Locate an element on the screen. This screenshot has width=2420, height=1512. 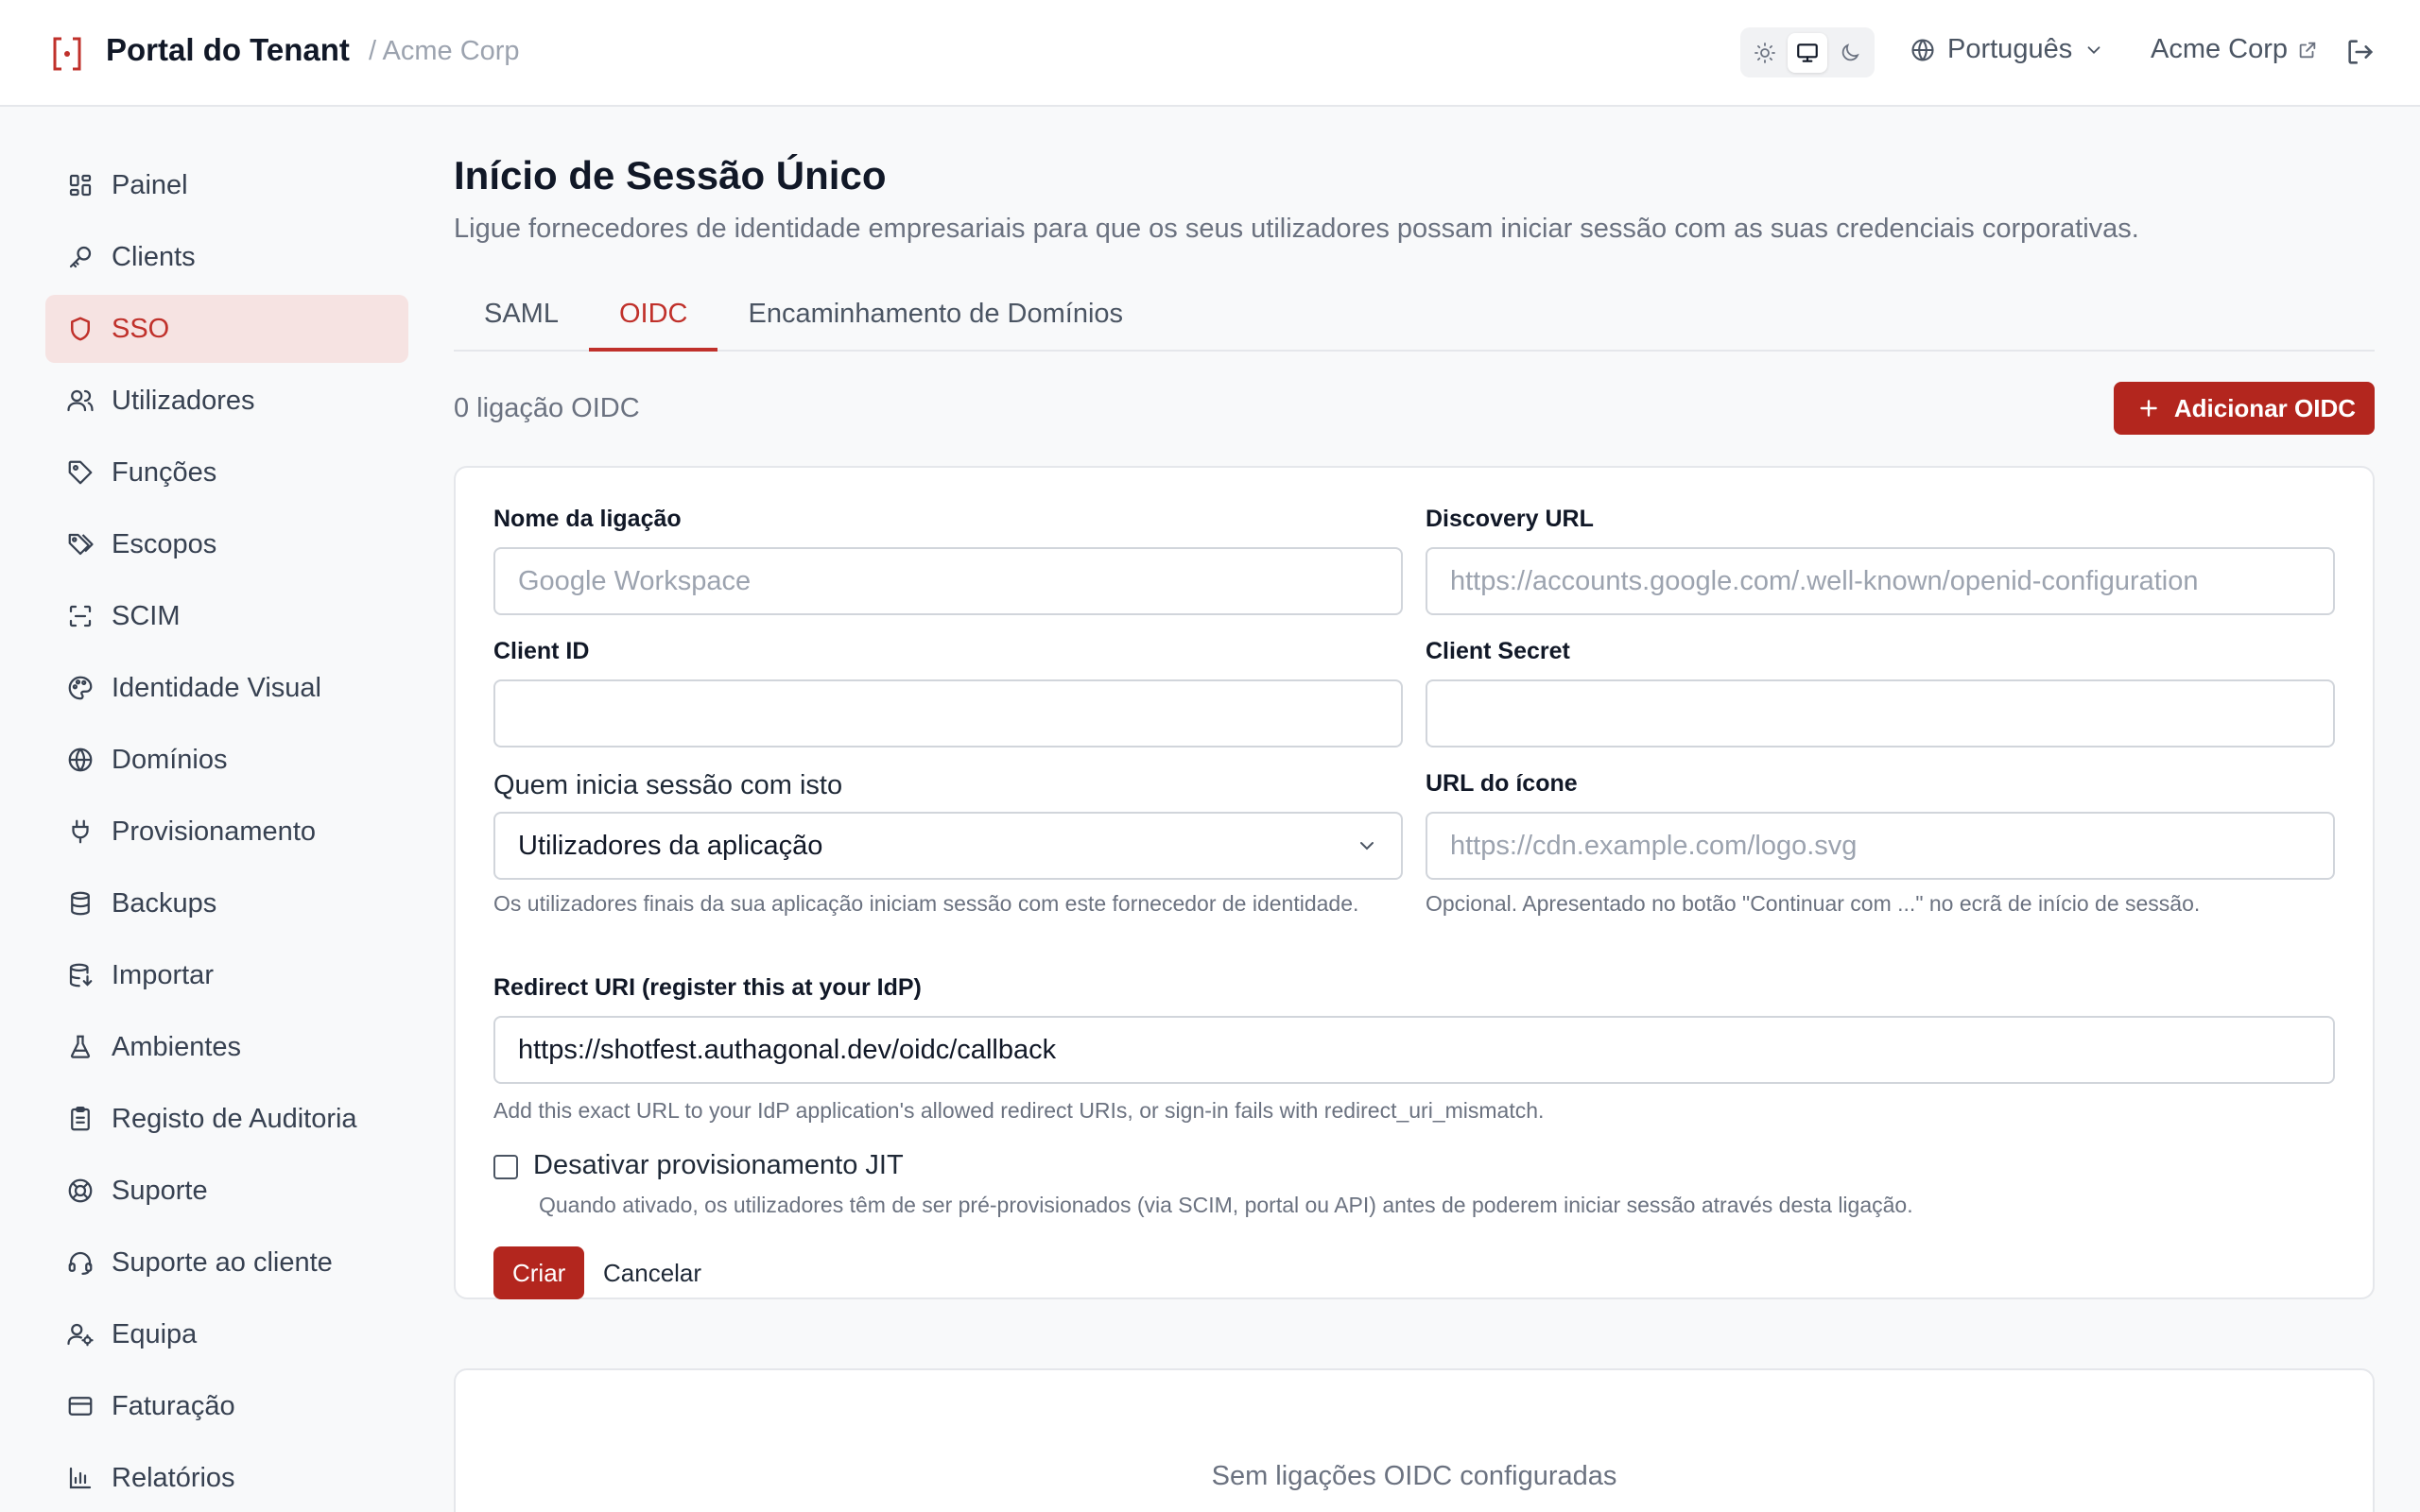
chevron-down-icon is located at coordinates (1367, 846).